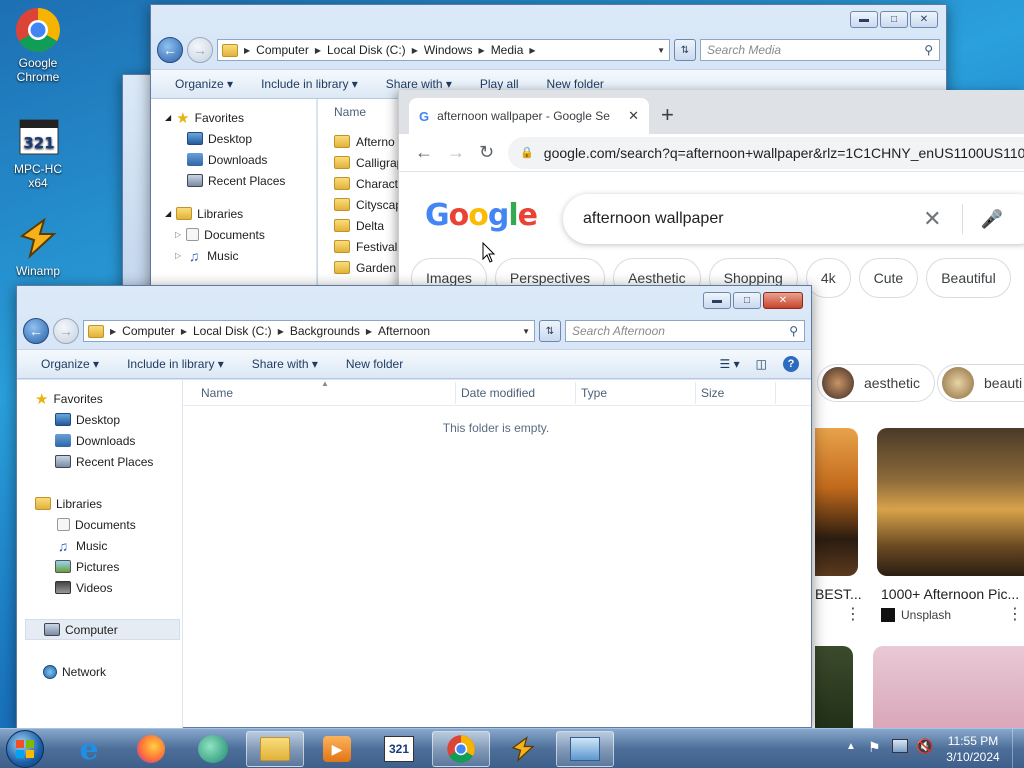  What do you see at coordinates (103, 587) in the screenshot?
I see `tree-item-videos: Videos` at bounding box center [103, 587].